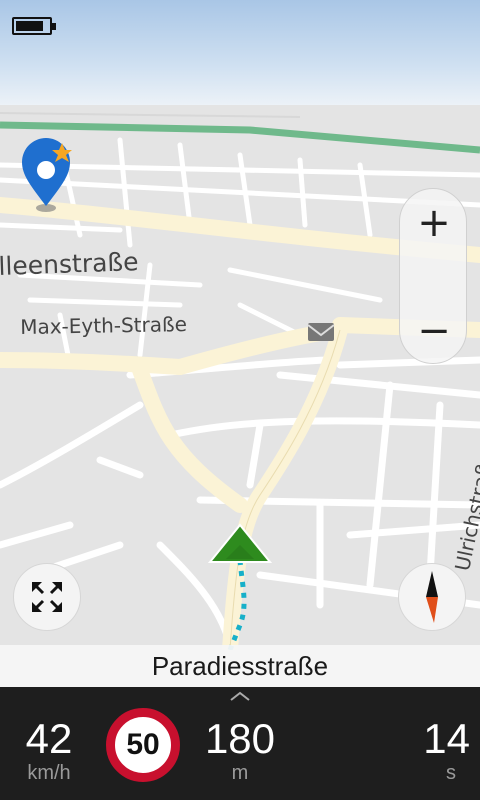 This screenshot has height=800, width=480. I want to click on compass-button, so click(432, 597).